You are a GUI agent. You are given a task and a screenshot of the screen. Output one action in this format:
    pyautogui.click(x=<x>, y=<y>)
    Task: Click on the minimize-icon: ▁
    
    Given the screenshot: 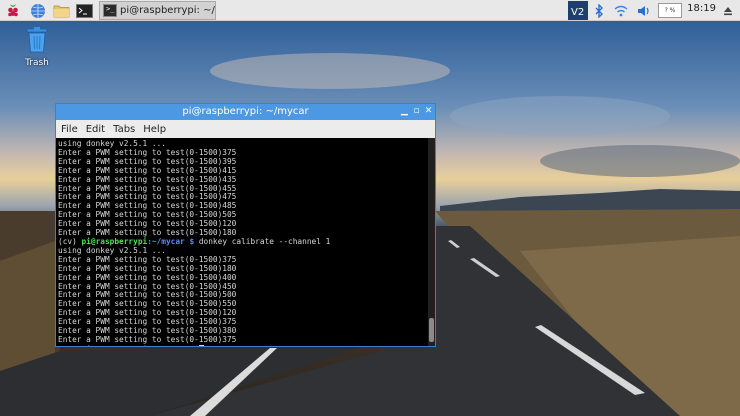 What is the action you would take?
    pyautogui.click(x=404, y=111)
    